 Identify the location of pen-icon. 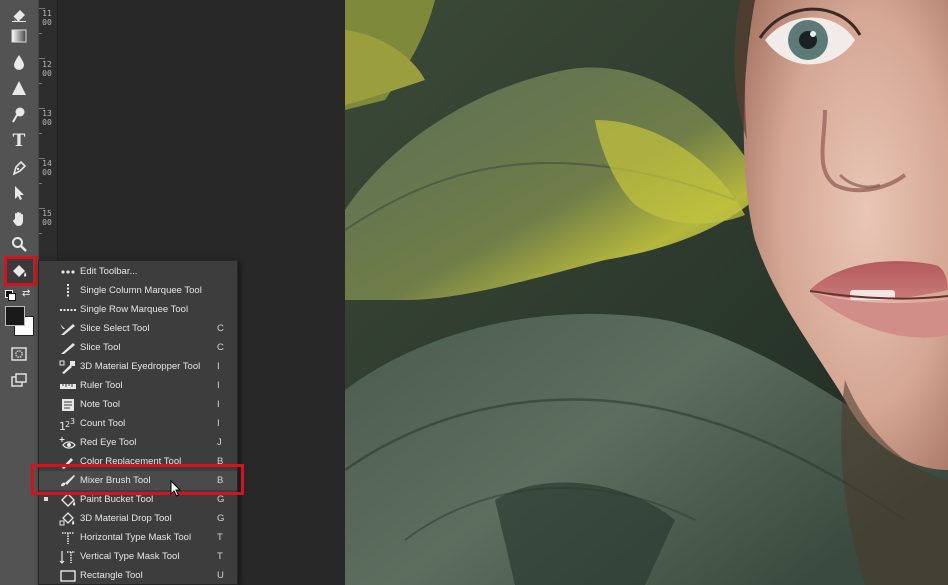
(19, 168).